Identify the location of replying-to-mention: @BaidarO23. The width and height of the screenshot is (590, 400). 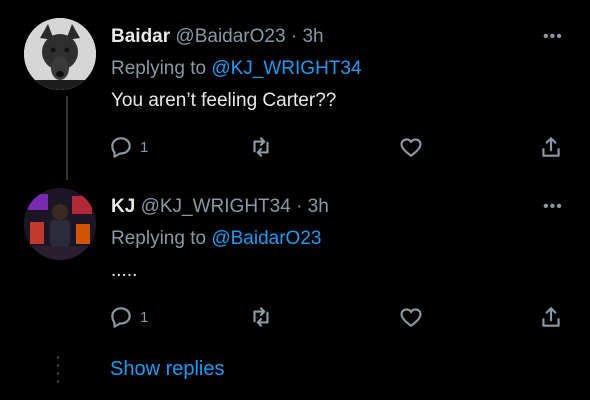
(266, 238).